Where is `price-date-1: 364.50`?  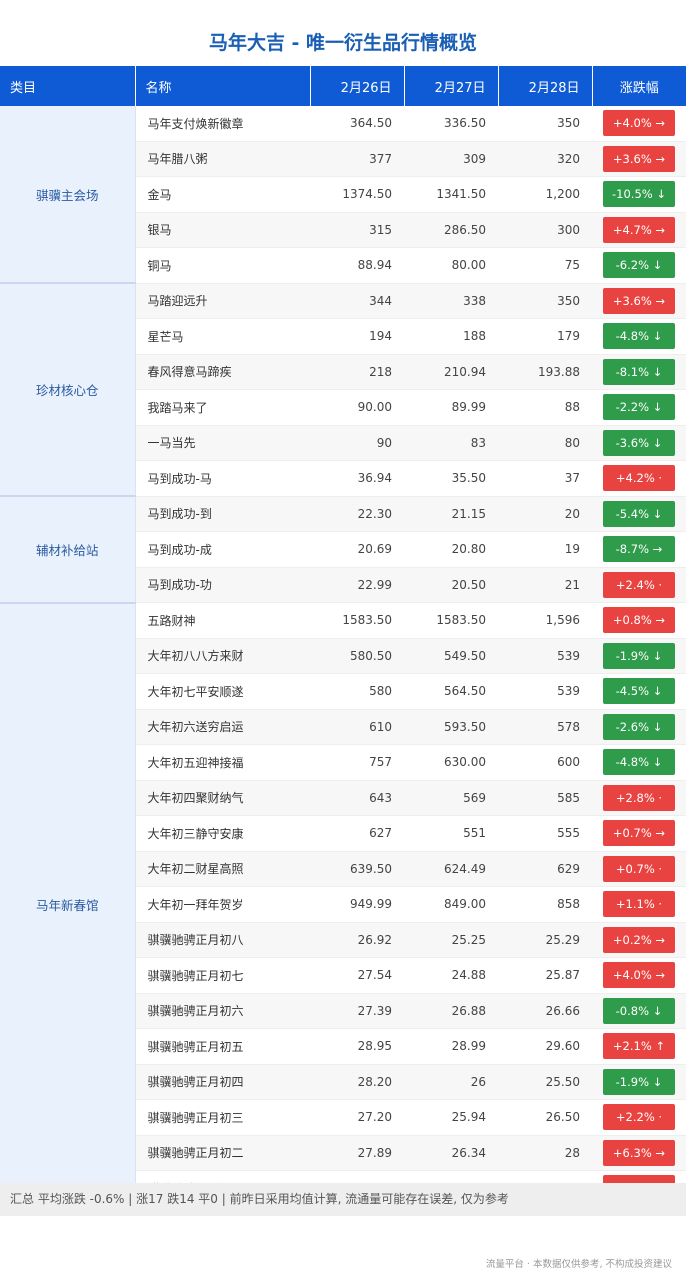 price-date-1: 364.50 is located at coordinates (357, 124).